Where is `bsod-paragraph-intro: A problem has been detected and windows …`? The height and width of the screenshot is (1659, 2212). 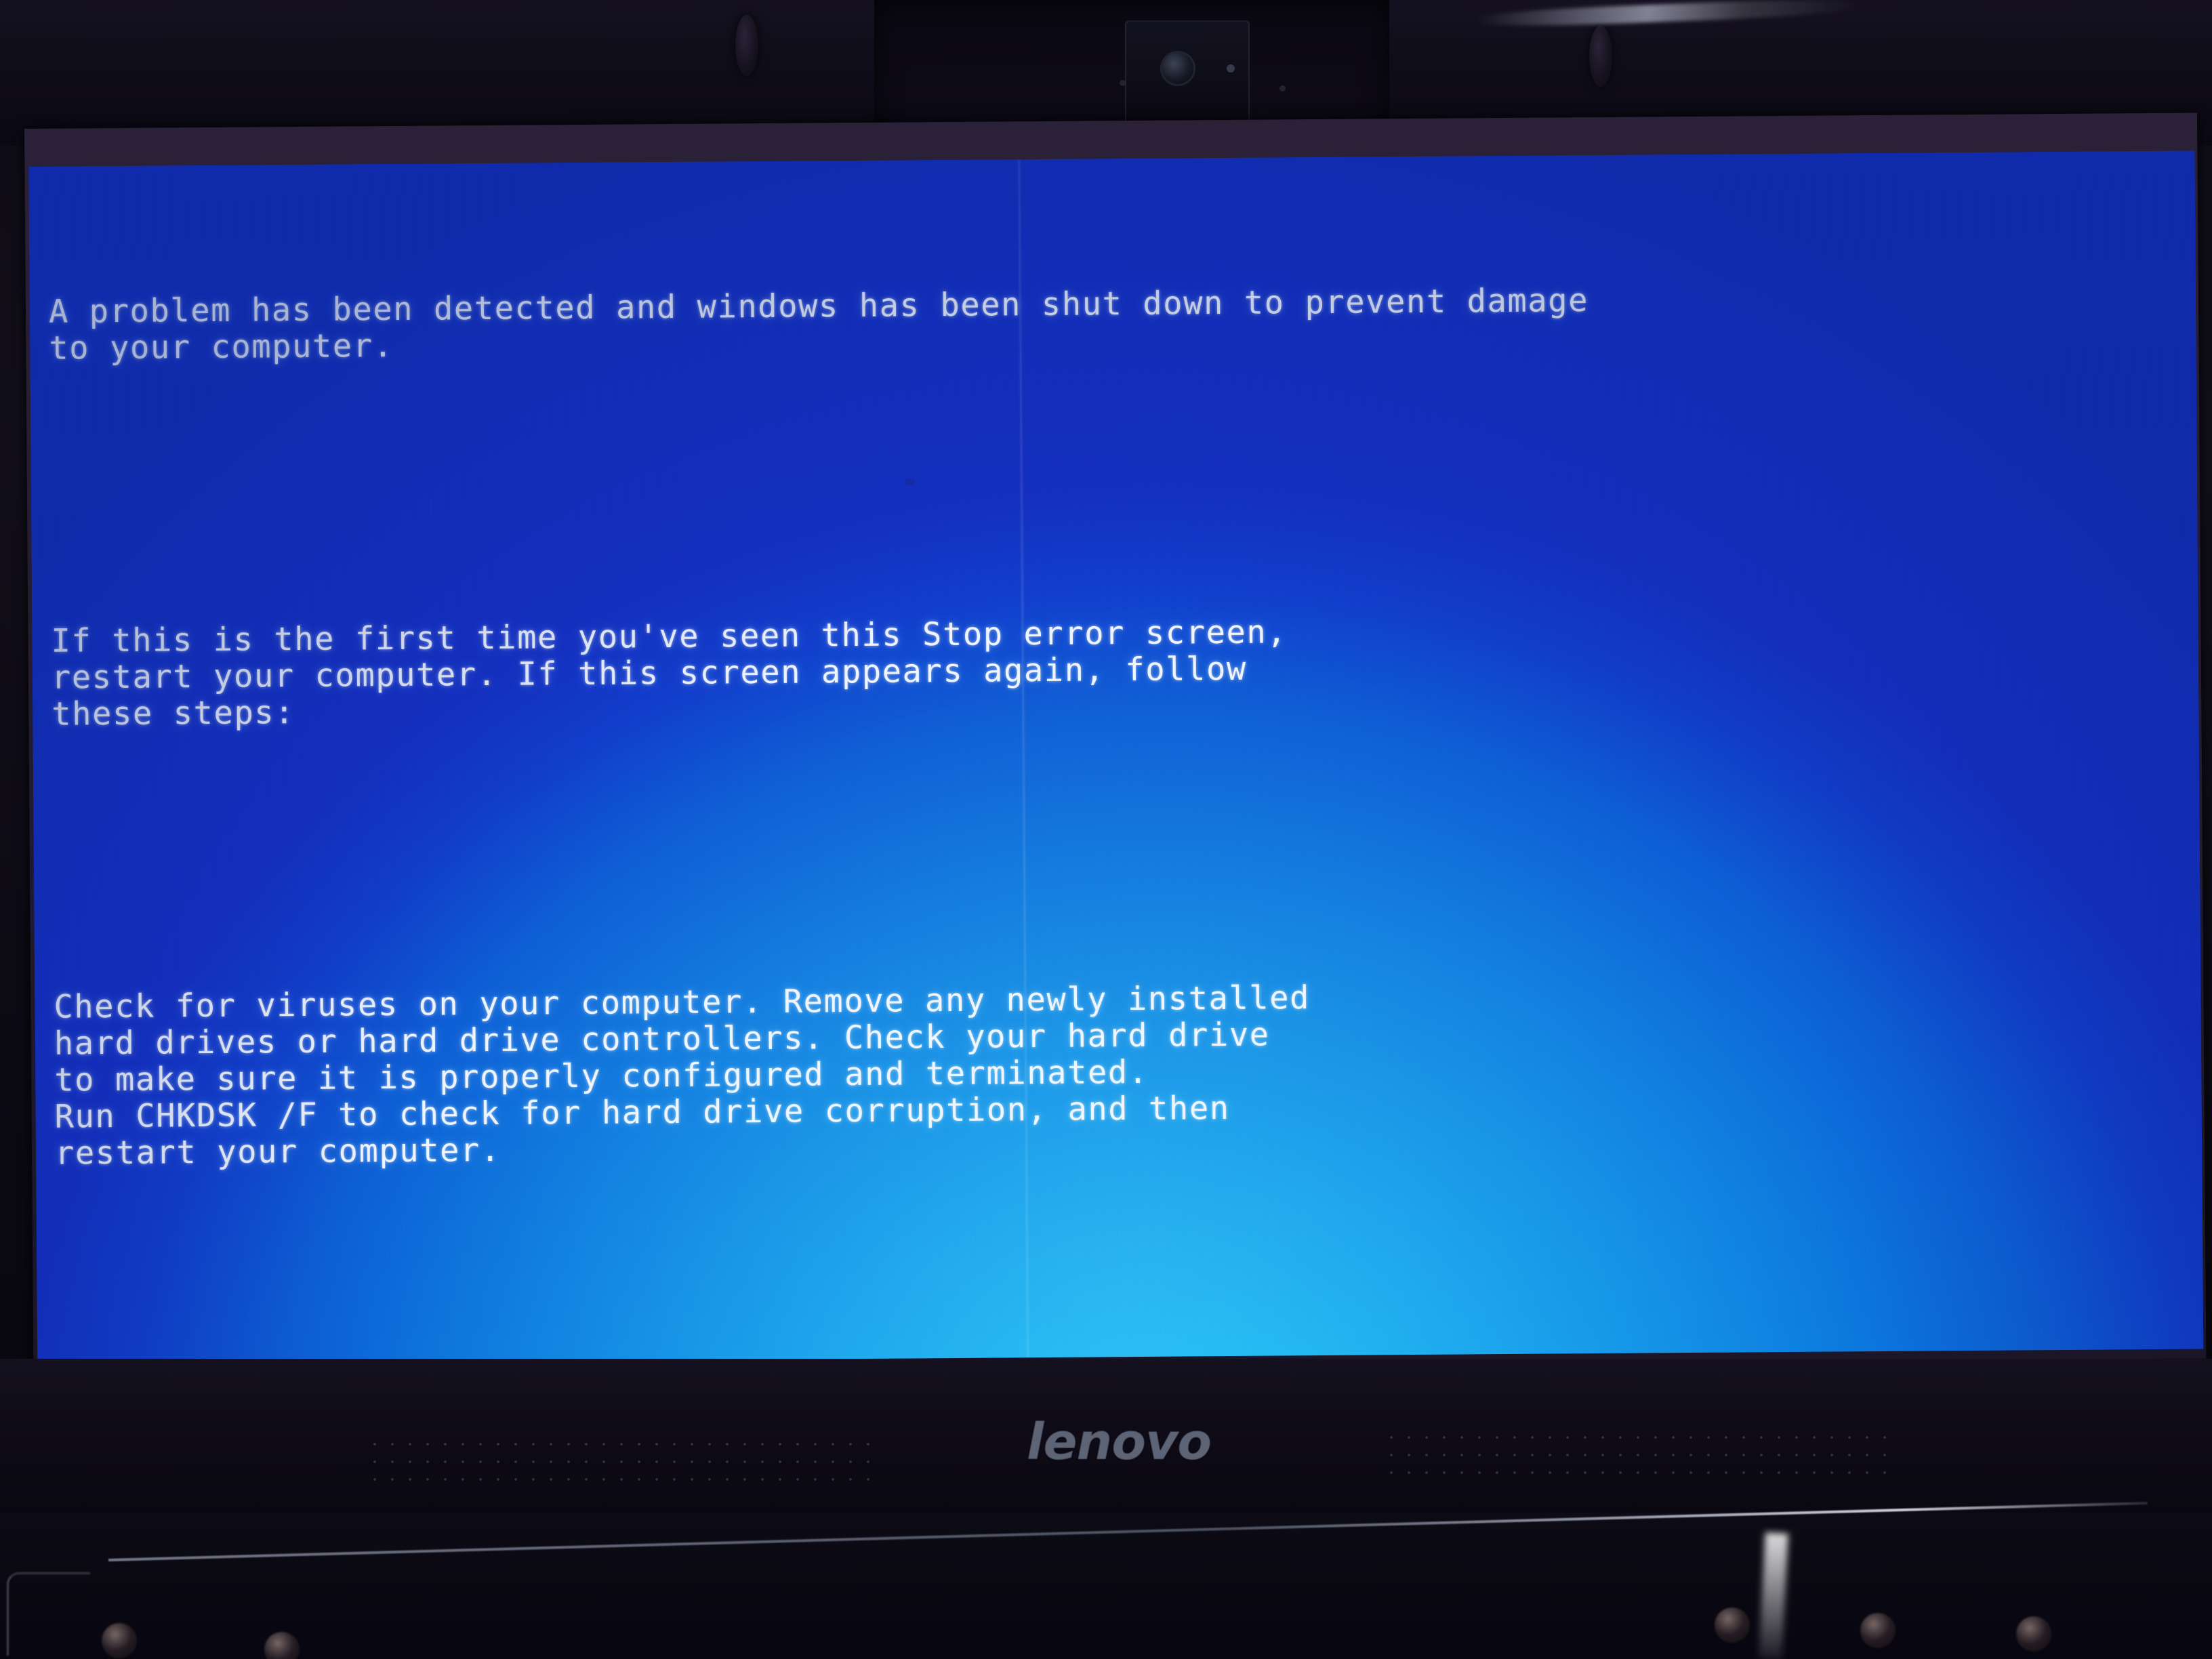
bsod-paragraph-intro: A problem has been detected and windows … is located at coordinates (1119, 323).